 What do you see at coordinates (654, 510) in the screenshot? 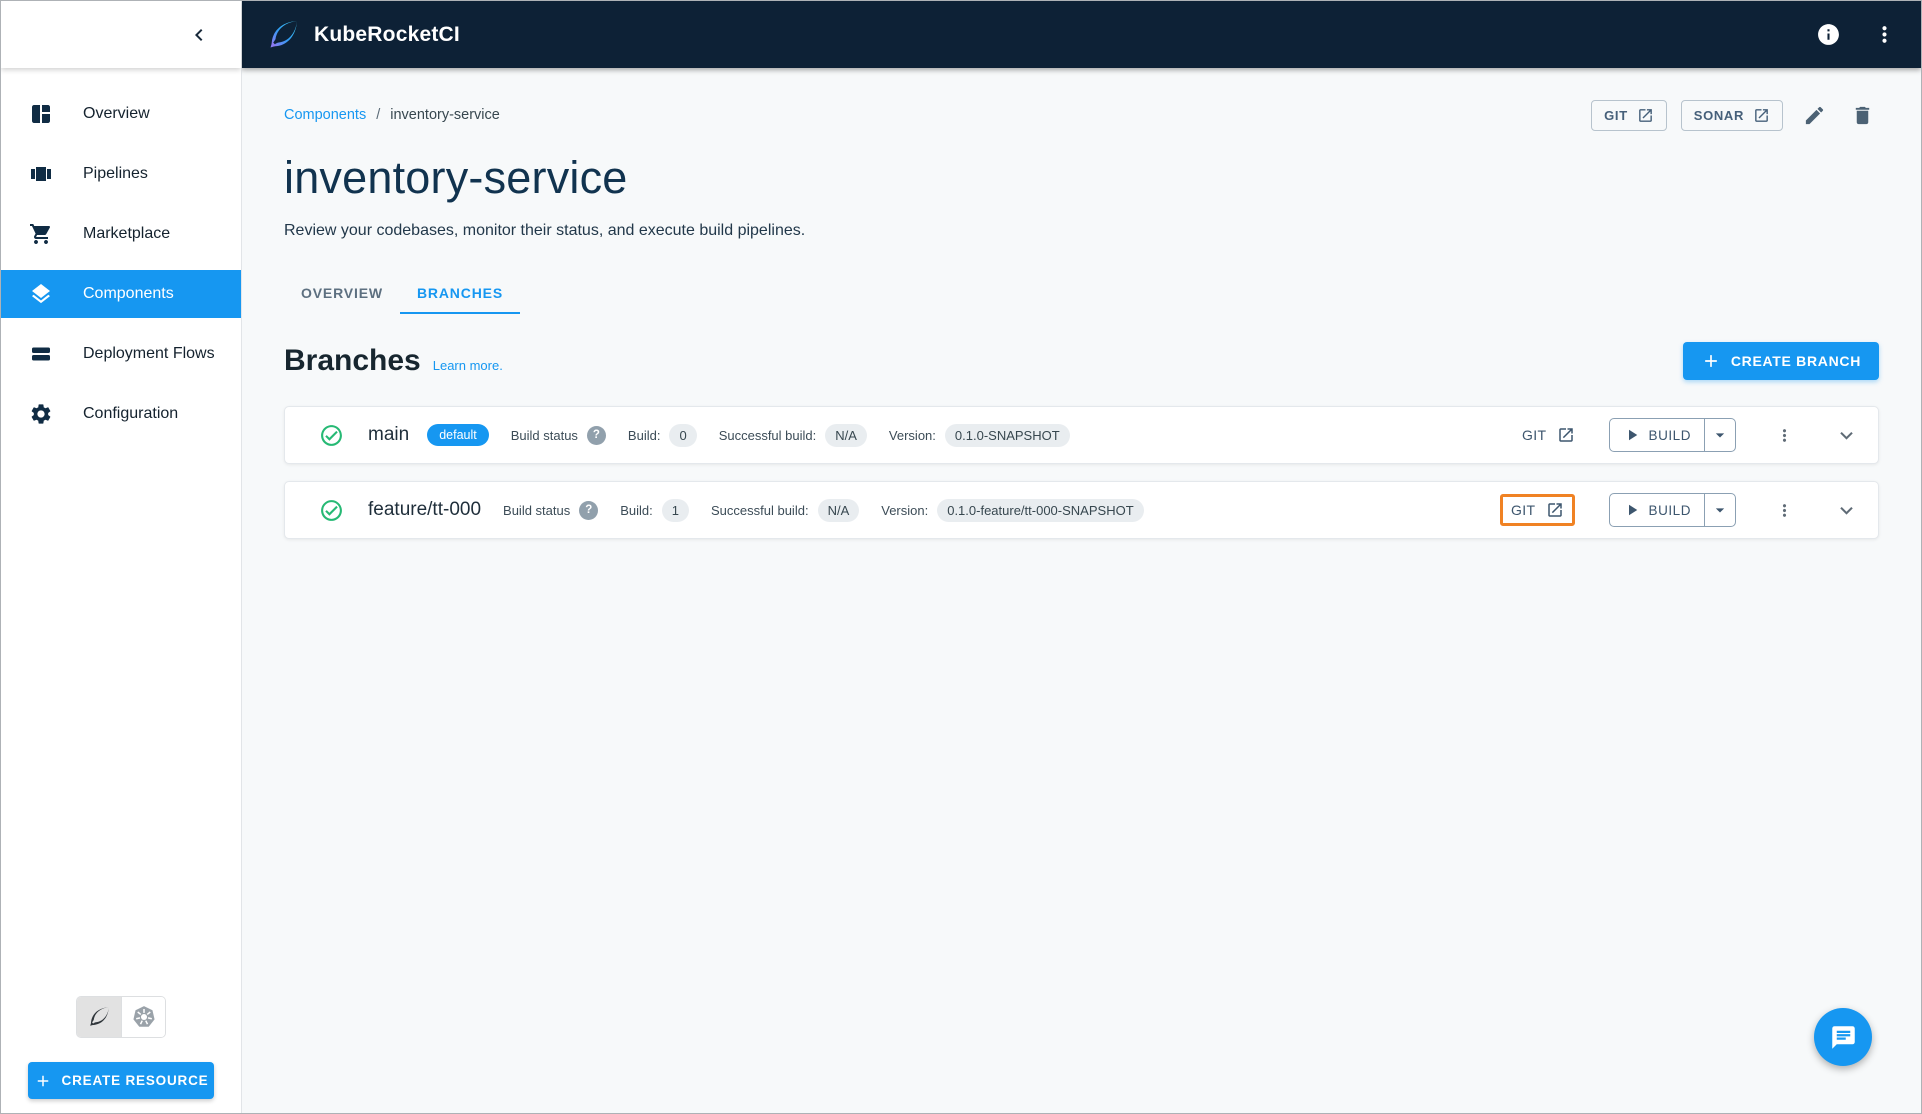
I see `build-count-group: Build: 1` at bounding box center [654, 510].